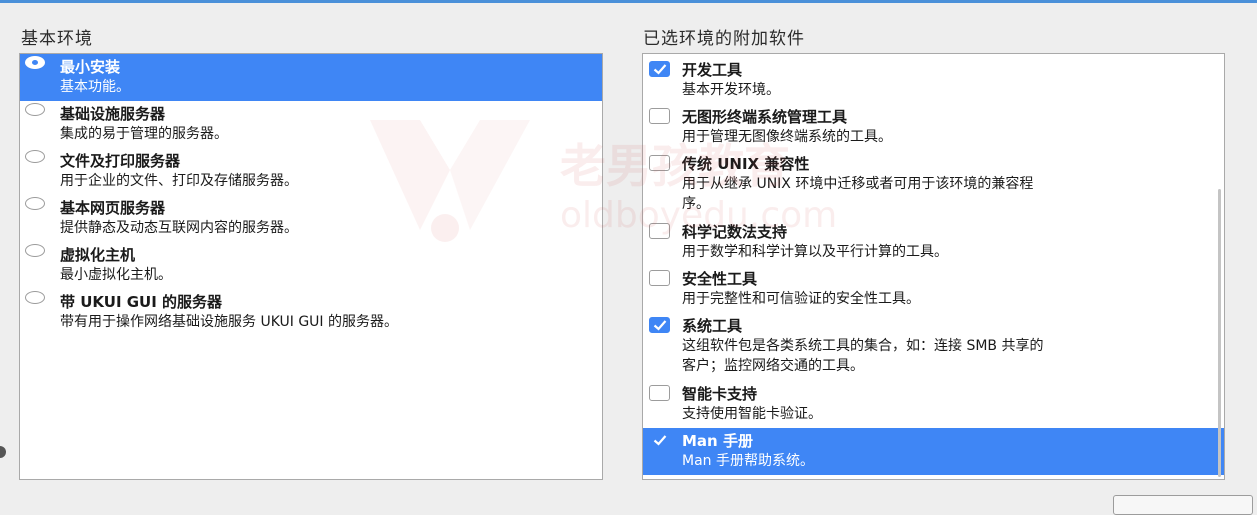  I want to click on addon-option-title: 系统工具, so click(712, 326).